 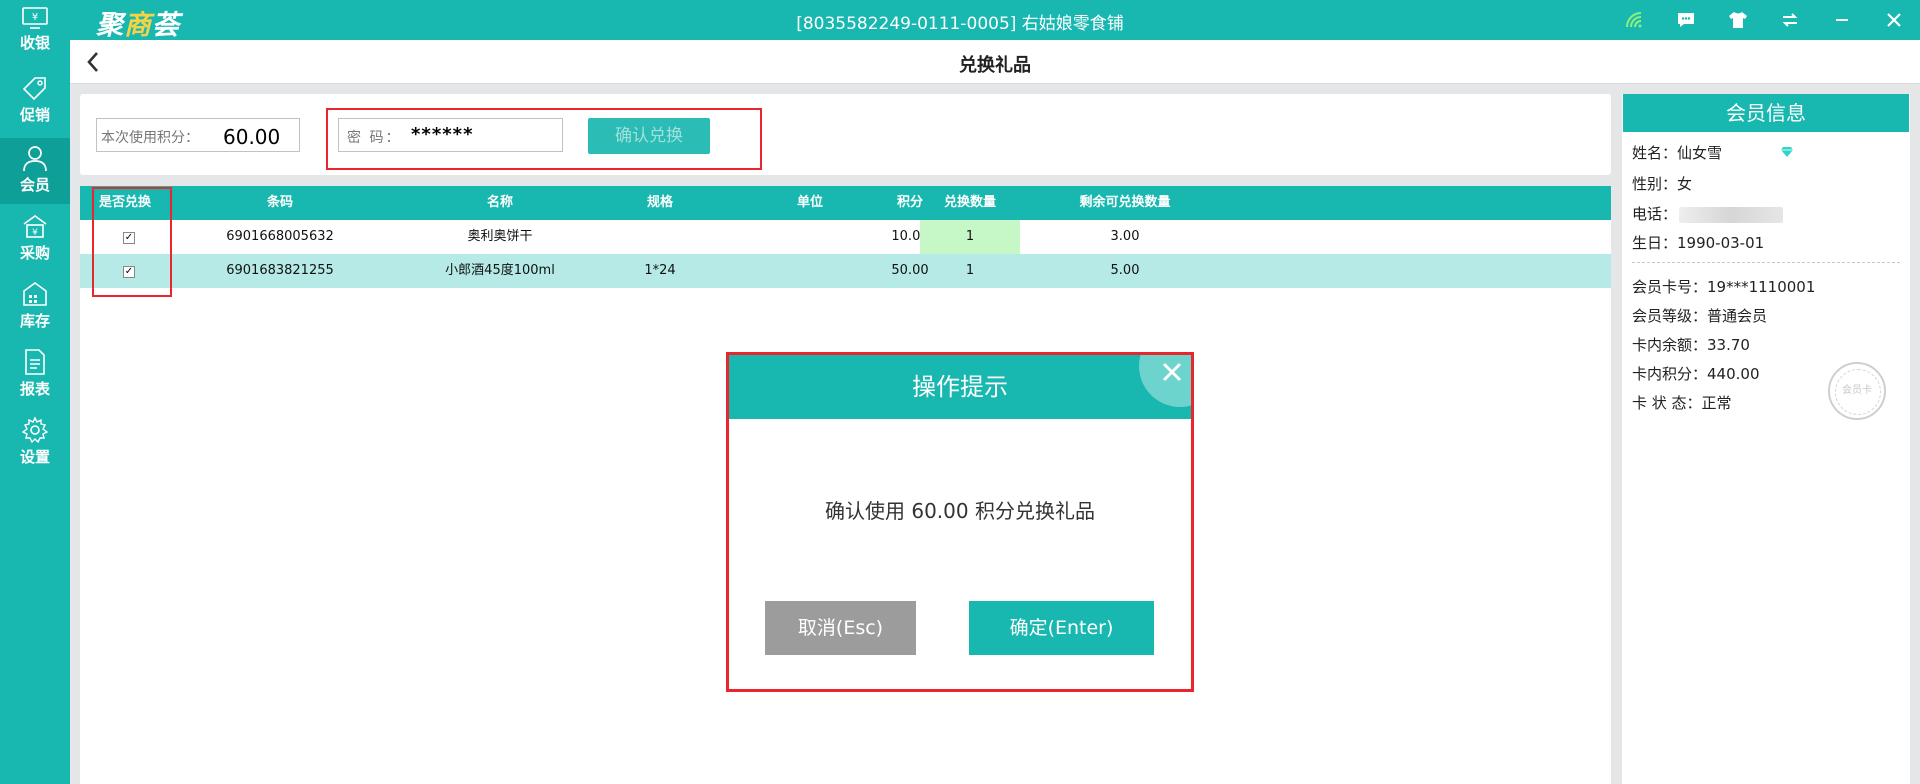 What do you see at coordinates (1061, 628) in the screenshot?
I see `ok-button: 确定(Enter)` at bounding box center [1061, 628].